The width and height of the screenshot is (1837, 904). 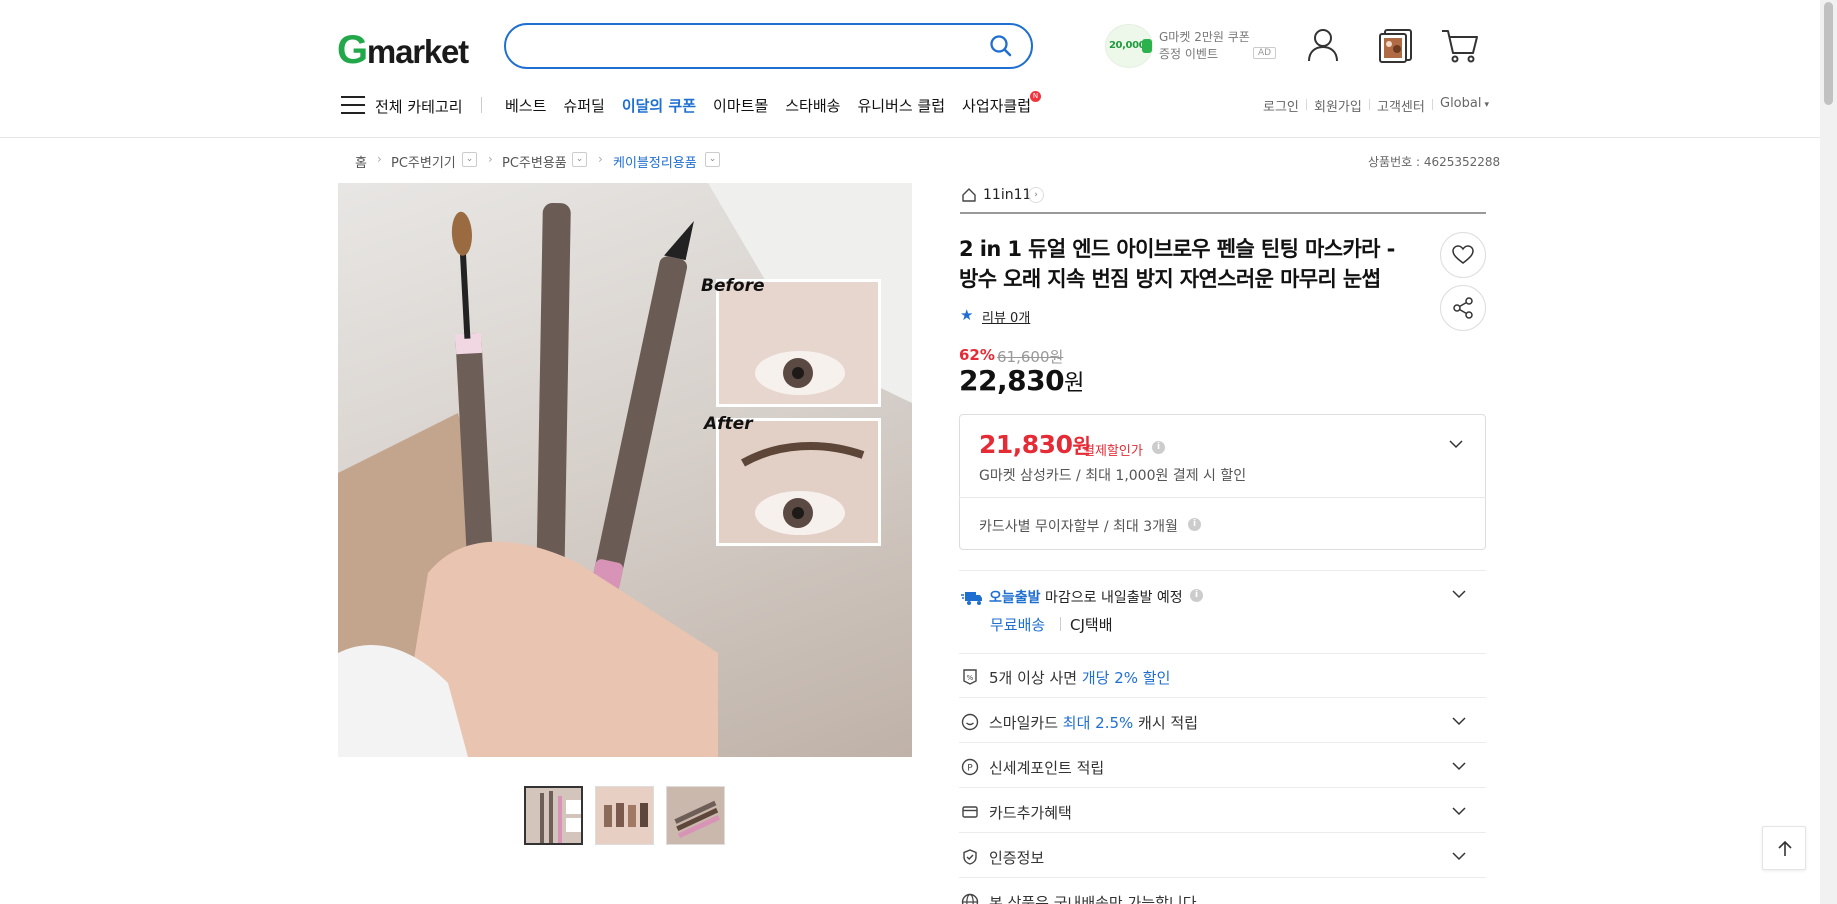 What do you see at coordinates (353, 105) in the screenshot?
I see `hamburger-menu-icon` at bounding box center [353, 105].